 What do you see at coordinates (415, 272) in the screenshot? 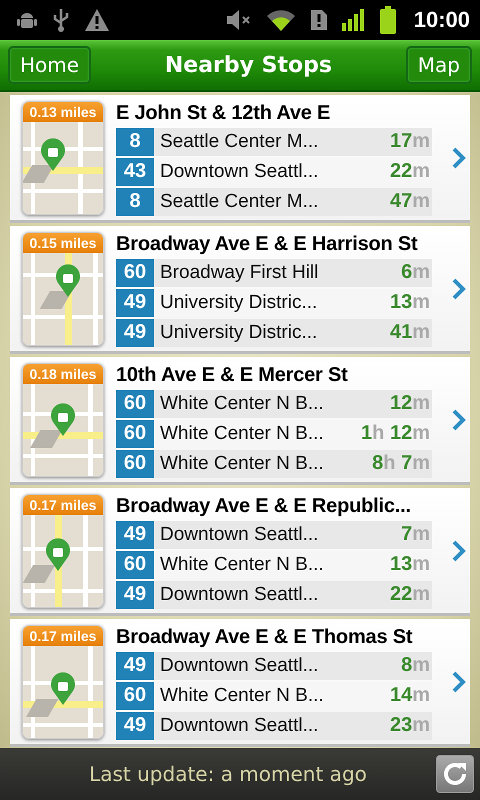
I see `arrival-time: 6m` at bounding box center [415, 272].